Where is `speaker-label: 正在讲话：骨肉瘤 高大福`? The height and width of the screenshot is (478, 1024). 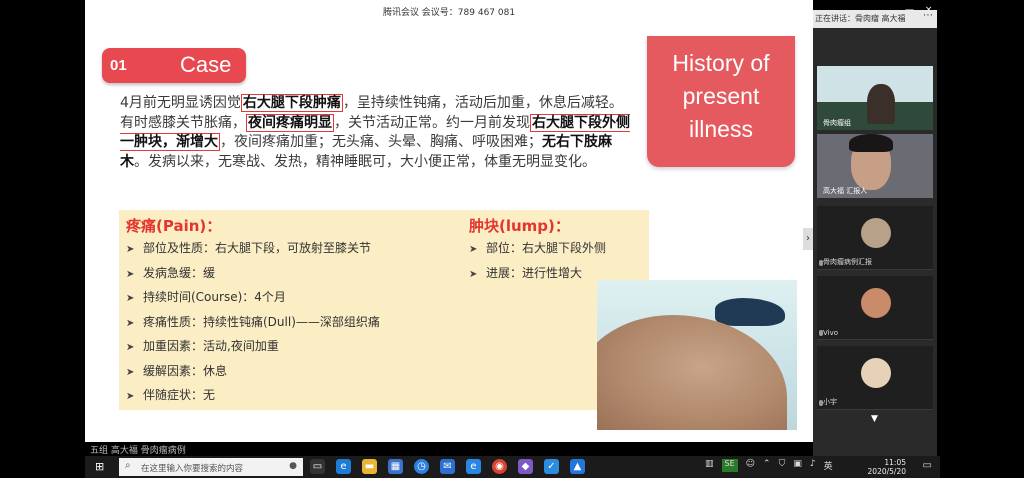
speaker-label: 正在讲话：骨肉瘤 高大福 is located at coordinates (860, 18).